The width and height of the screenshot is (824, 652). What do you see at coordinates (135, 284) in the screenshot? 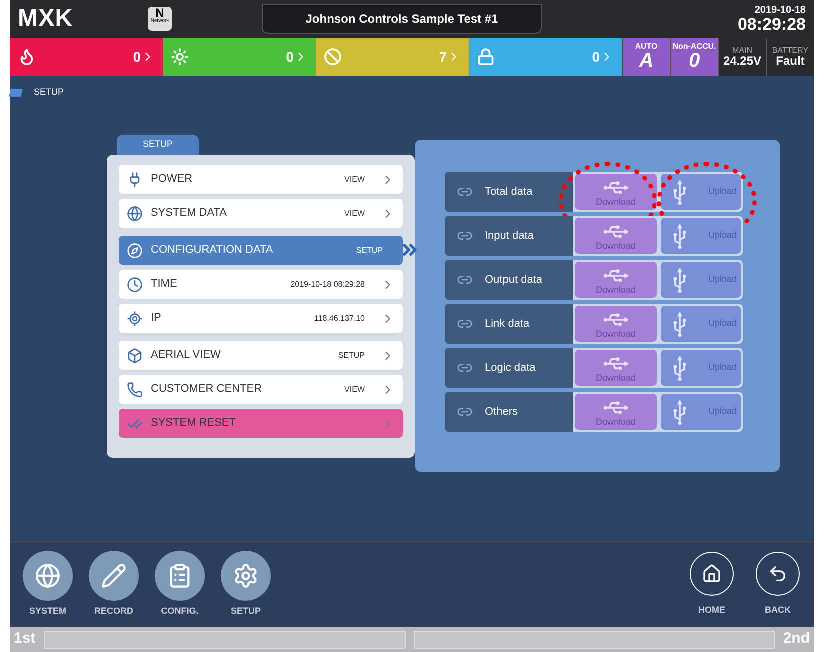
I see `clock-icon` at bounding box center [135, 284].